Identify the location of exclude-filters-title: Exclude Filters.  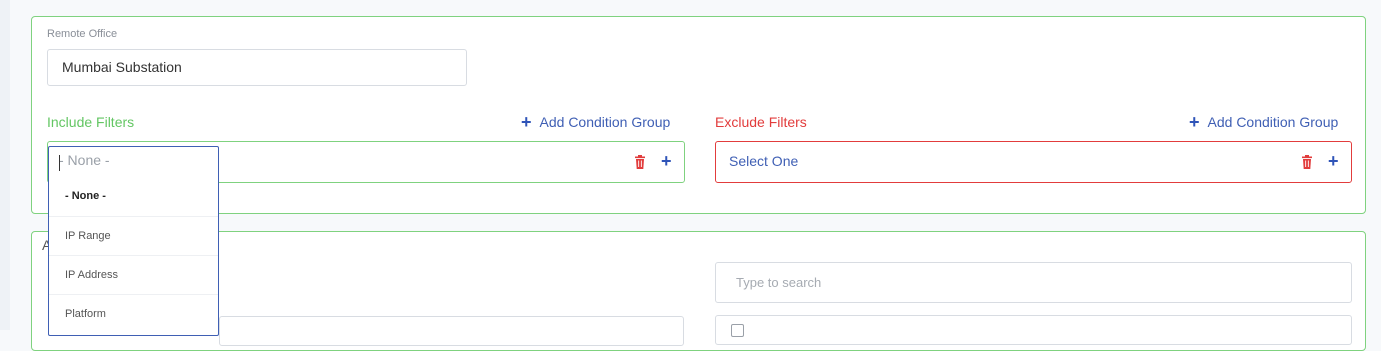
(761, 122).